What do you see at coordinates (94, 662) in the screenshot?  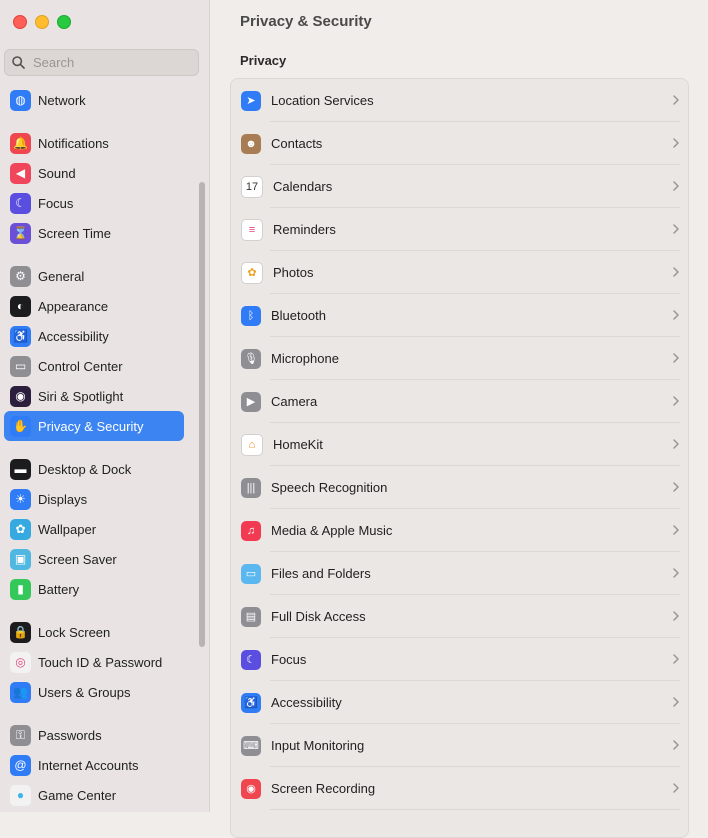 I see `sidebar-item-touch-id-password: ◎ Touch ID & Password` at bounding box center [94, 662].